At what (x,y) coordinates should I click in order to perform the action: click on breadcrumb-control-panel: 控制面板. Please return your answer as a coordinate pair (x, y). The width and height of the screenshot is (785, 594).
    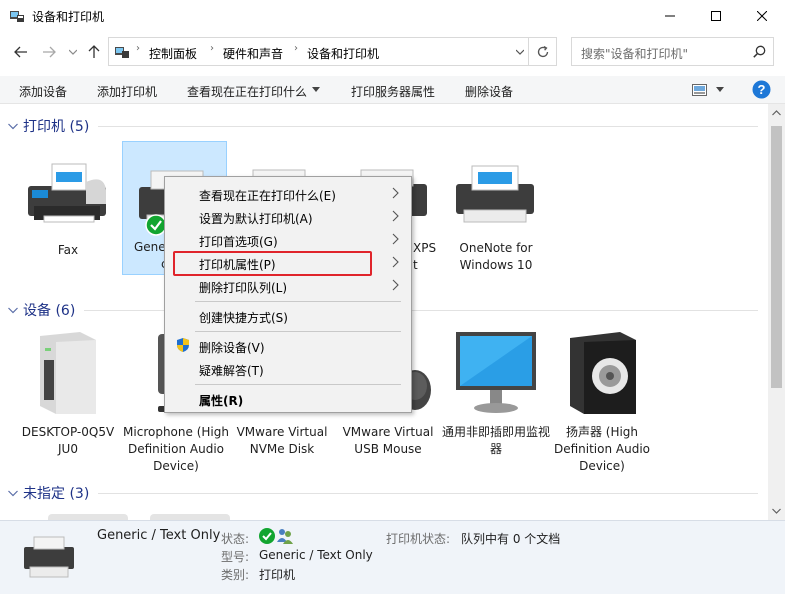
    Looking at the image, I should click on (173, 53).